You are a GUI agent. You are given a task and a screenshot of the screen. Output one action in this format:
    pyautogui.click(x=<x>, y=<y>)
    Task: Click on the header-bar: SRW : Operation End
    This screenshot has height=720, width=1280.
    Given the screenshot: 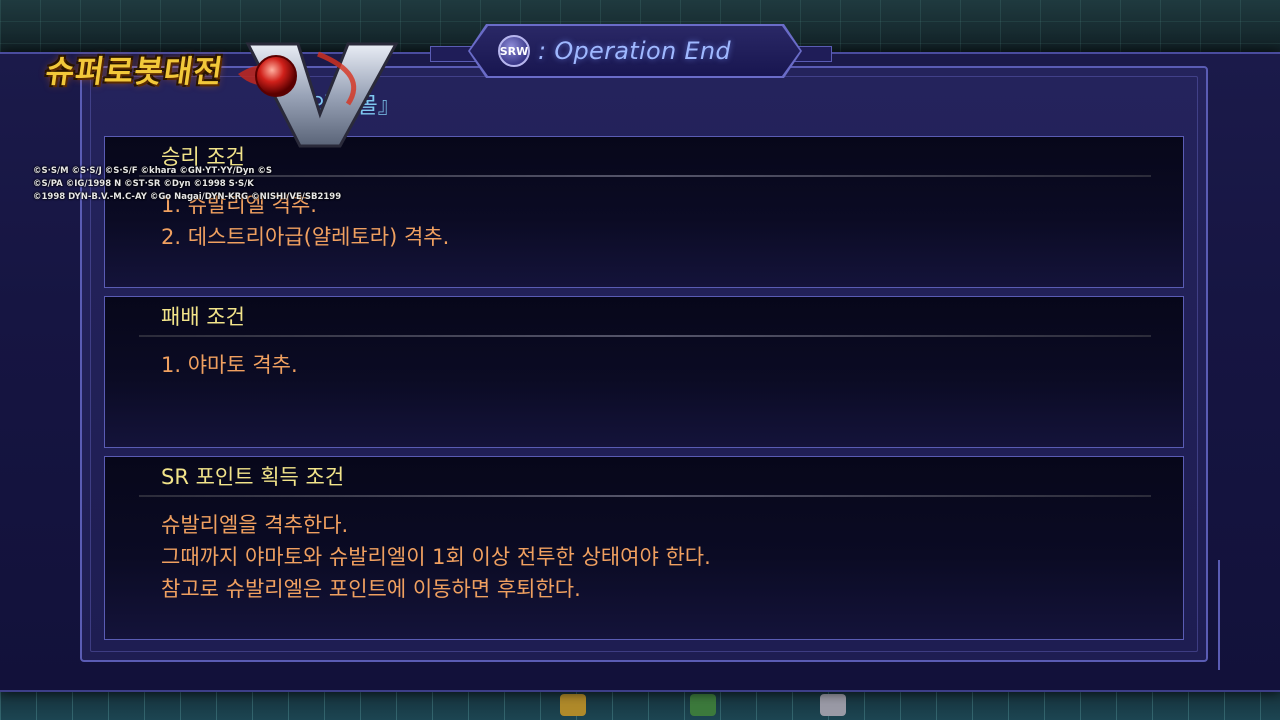 What is the action you would take?
    pyautogui.click(x=631, y=51)
    